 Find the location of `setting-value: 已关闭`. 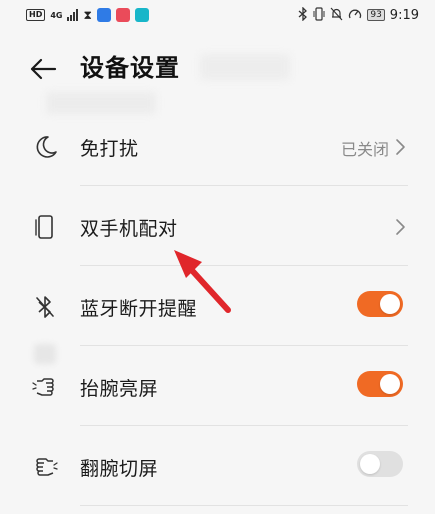

setting-value: 已关闭 is located at coordinates (364, 149).